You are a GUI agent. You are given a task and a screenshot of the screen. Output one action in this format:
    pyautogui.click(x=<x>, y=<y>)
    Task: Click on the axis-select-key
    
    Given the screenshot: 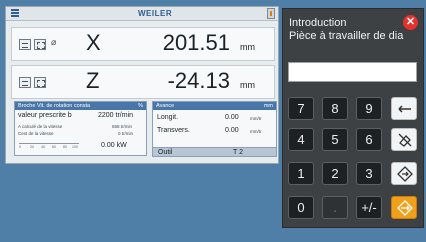 What is the action you would take?
    pyautogui.click(x=404, y=173)
    